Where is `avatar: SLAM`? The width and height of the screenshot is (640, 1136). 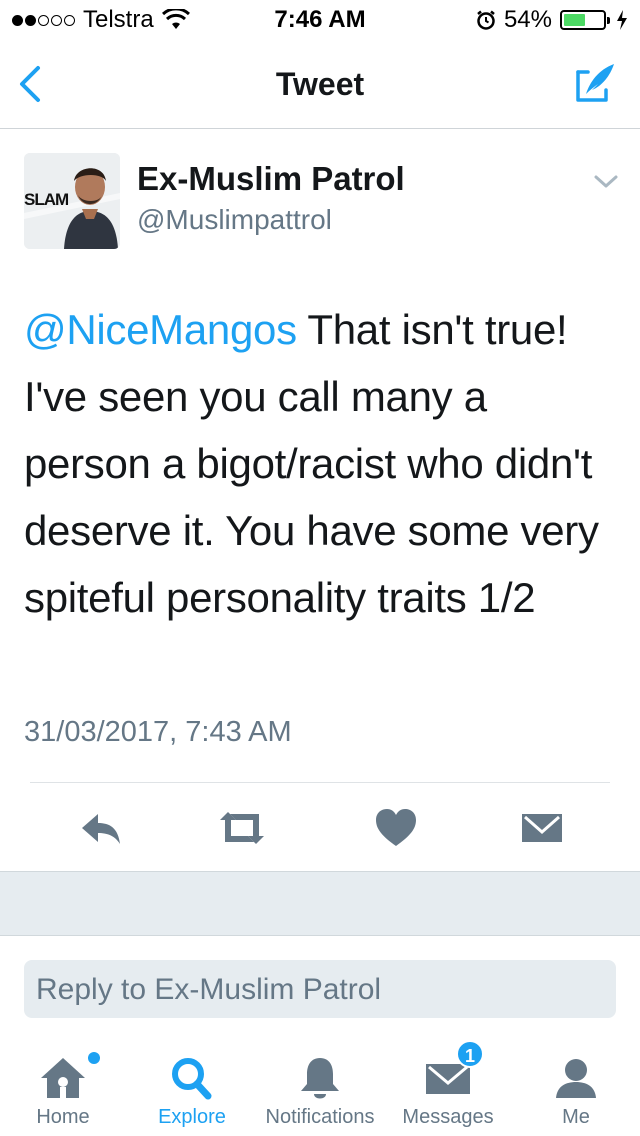 avatar: SLAM is located at coordinates (72, 201).